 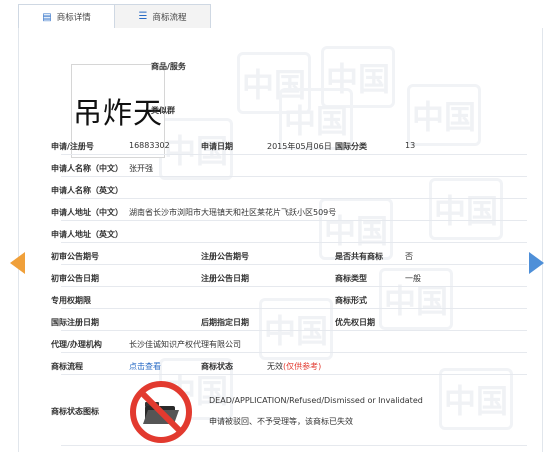 What do you see at coordinates (351, 146) in the screenshot?
I see `intl-class-label: 国际分类` at bounding box center [351, 146].